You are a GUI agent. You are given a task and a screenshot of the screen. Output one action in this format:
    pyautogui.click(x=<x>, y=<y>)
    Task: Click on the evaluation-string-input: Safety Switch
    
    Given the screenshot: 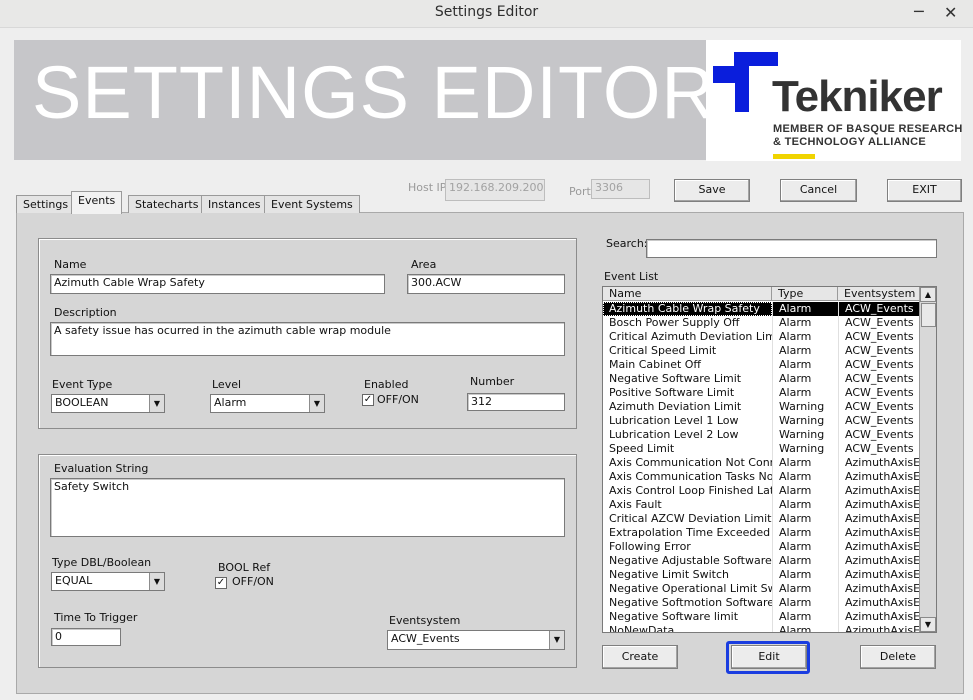 What is the action you would take?
    pyautogui.click(x=307, y=507)
    